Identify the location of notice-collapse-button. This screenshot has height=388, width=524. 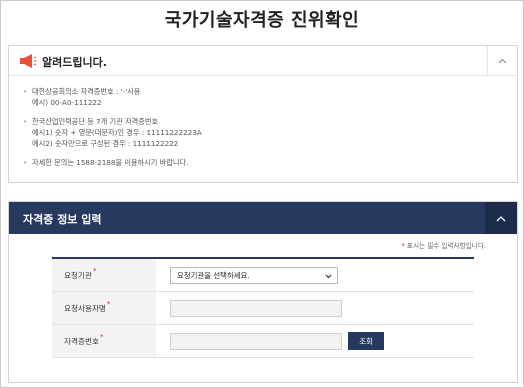
(502, 60).